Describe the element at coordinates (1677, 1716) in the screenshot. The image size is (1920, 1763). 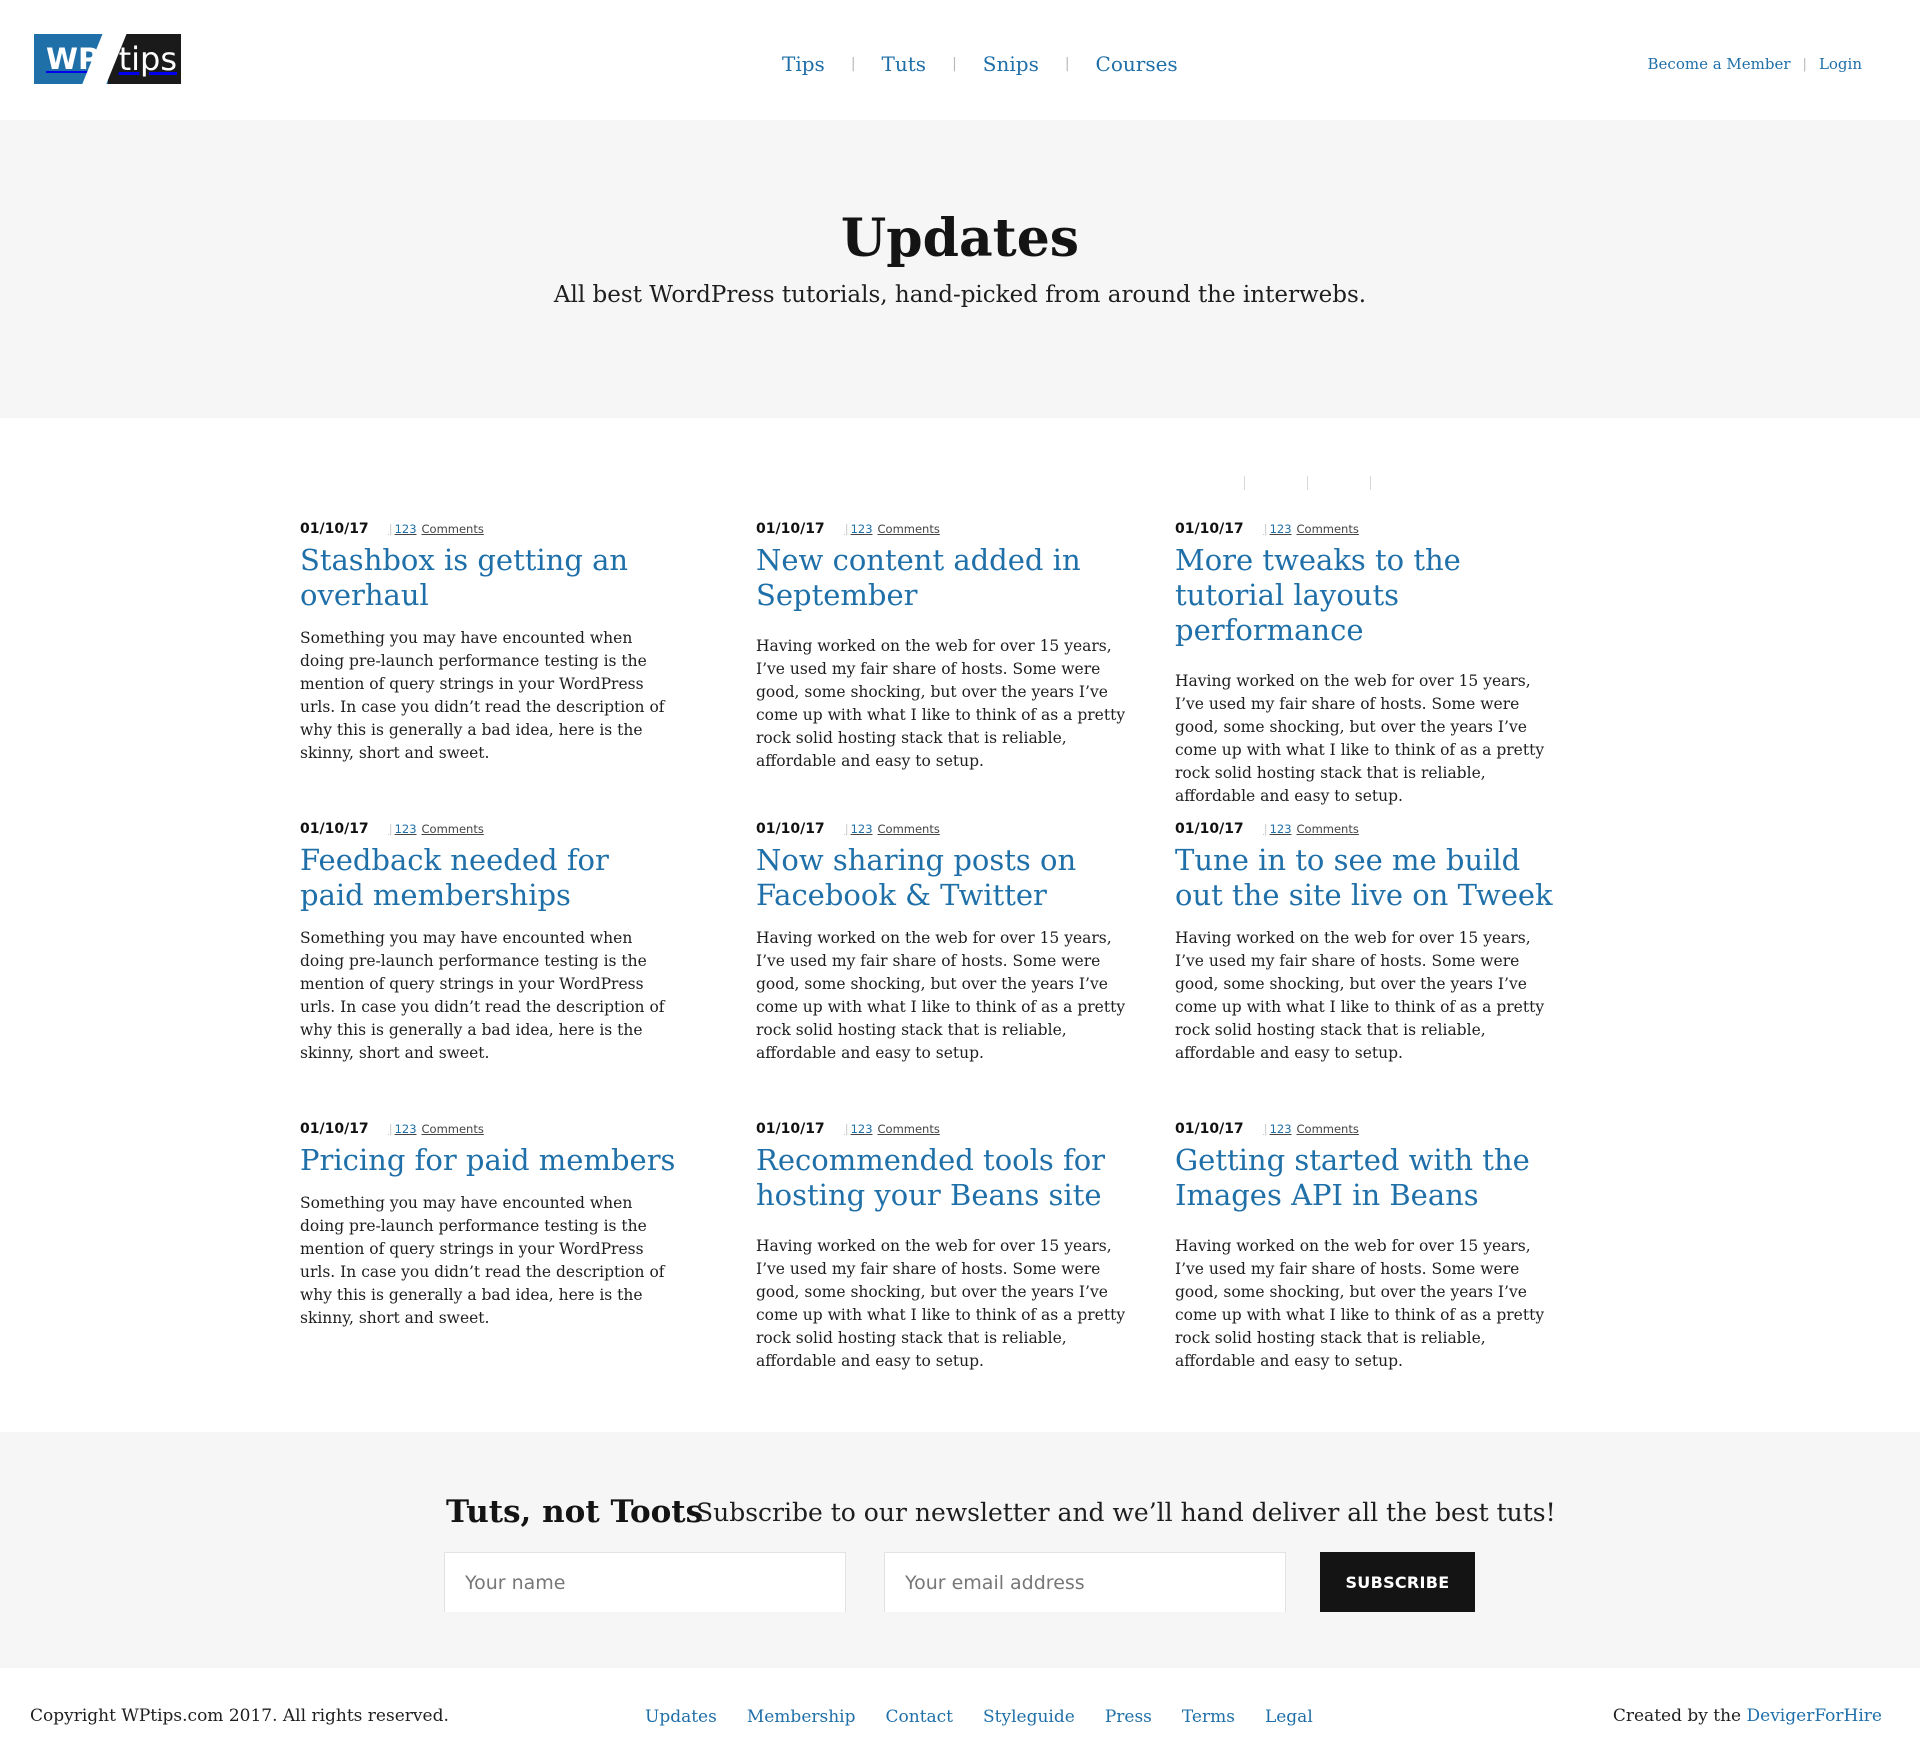
I see `credit-prefix: Created by the` at that location.